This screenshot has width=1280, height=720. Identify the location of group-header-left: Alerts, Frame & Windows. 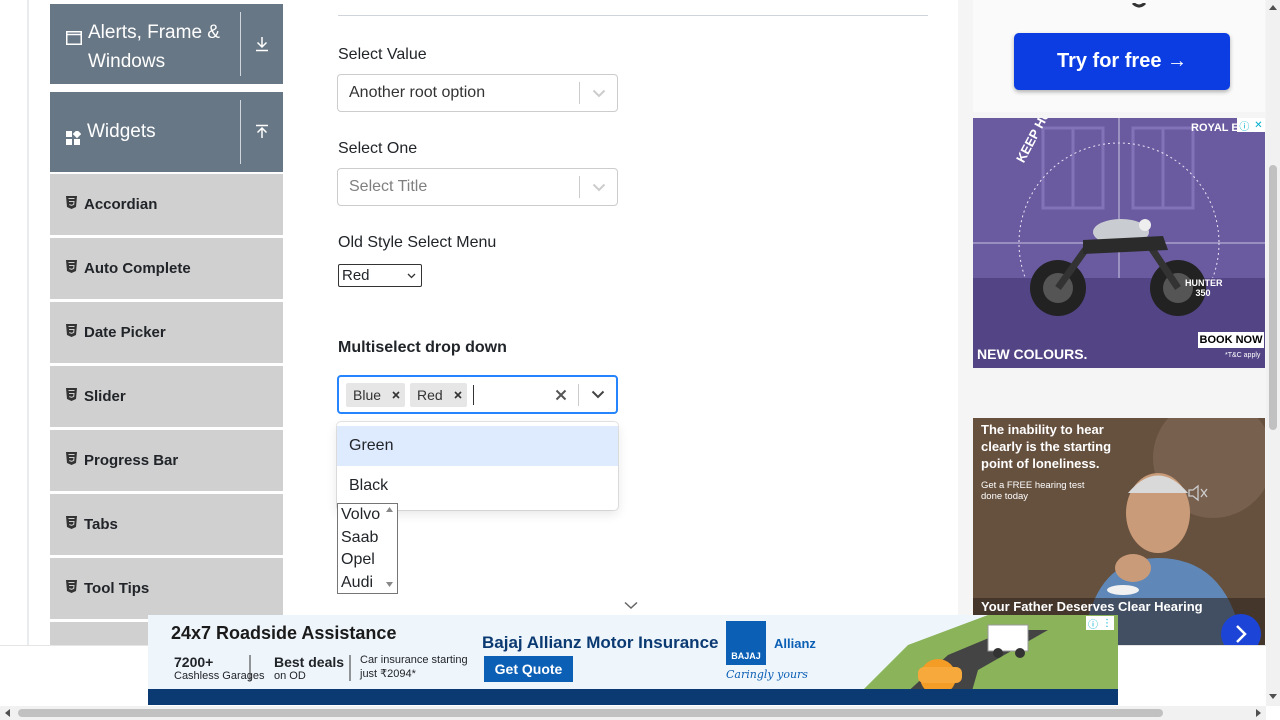
(145, 44).